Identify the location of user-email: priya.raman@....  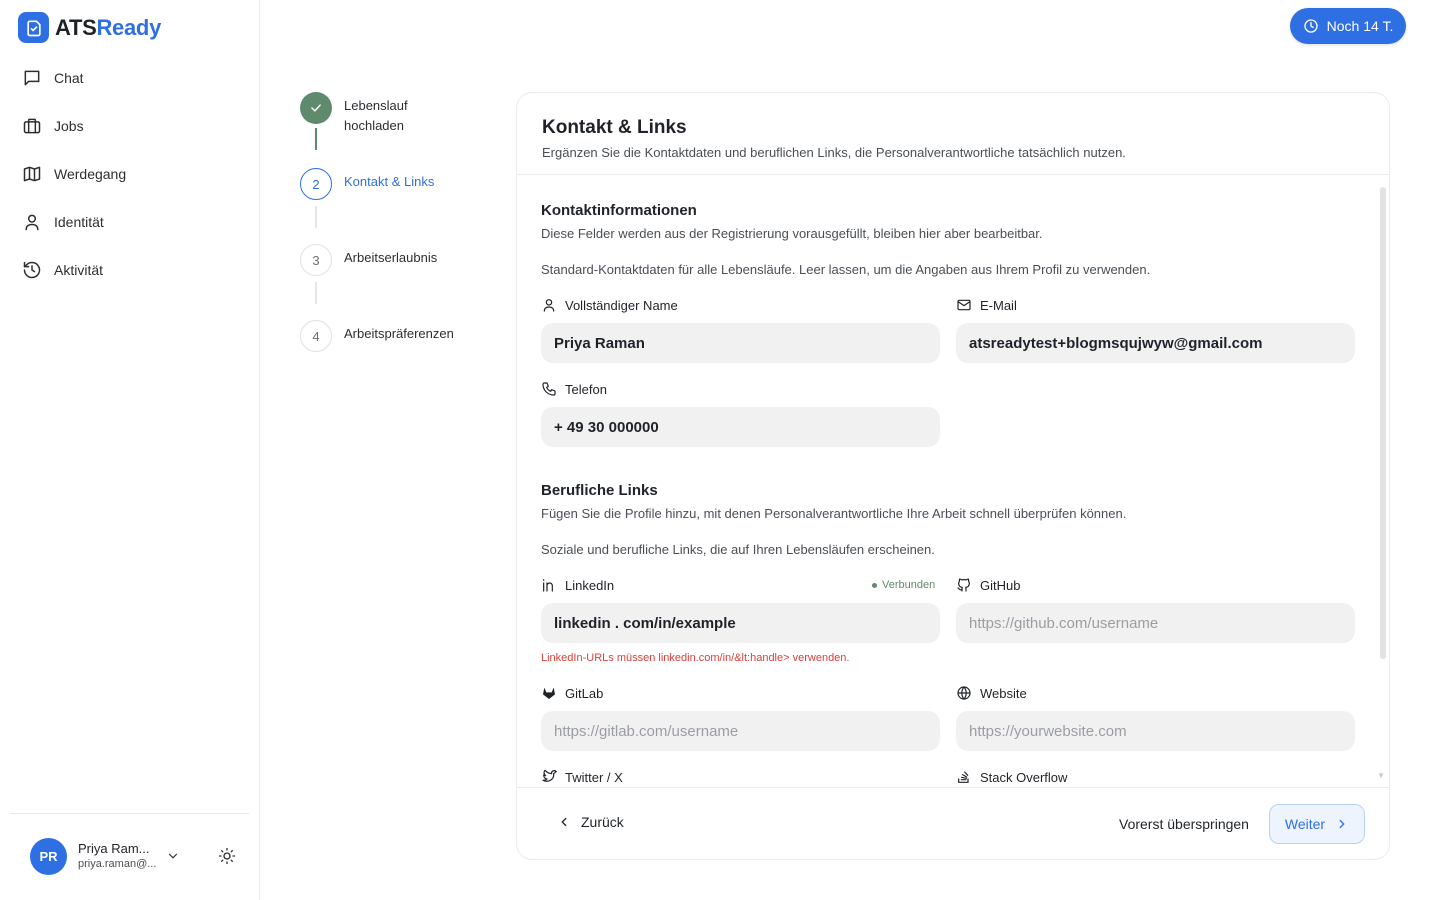
(117, 864).